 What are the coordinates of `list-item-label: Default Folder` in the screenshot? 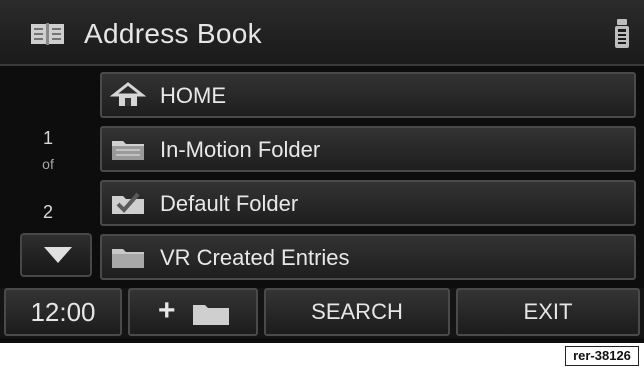 It's located at (229, 203).